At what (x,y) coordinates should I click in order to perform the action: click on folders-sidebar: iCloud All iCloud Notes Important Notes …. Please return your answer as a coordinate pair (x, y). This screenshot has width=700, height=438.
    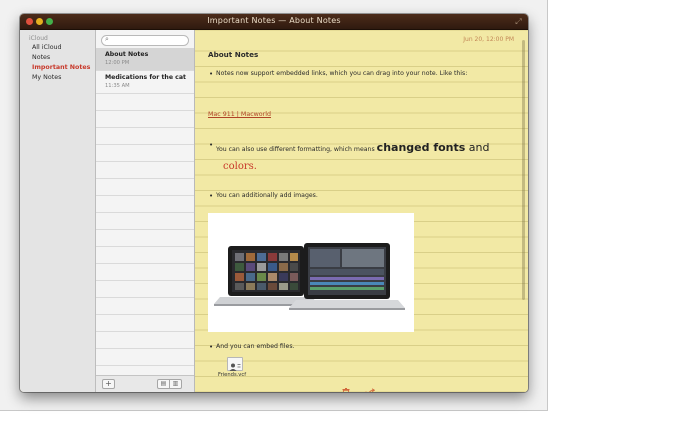
    Looking at the image, I should click on (58, 211).